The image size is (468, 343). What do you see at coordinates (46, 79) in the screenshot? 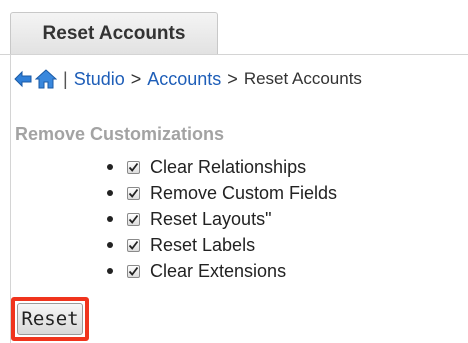
I see `home-icon` at bounding box center [46, 79].